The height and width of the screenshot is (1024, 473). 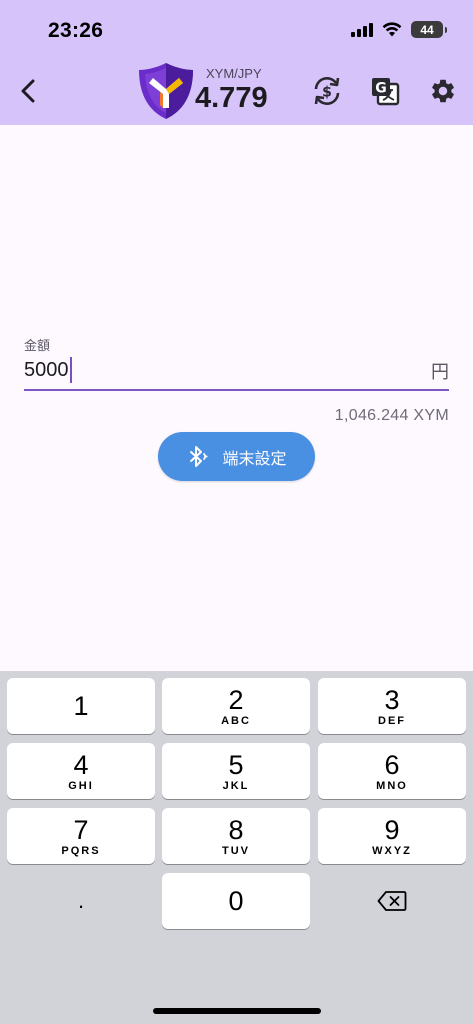 I want to click on currency-suffix: 円, so click(x=440, y=372).